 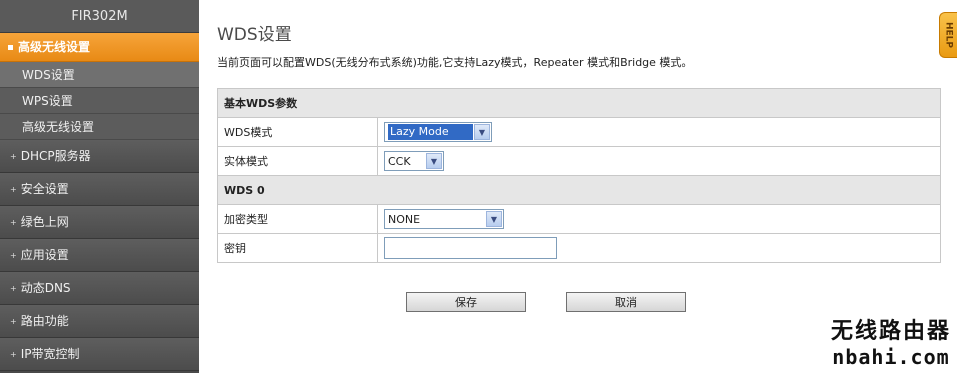 What do you see at coordinates (297, 132) in the screenshot?
I see `wds-mode-label: WDS模式` at bounding box center [297, 132].